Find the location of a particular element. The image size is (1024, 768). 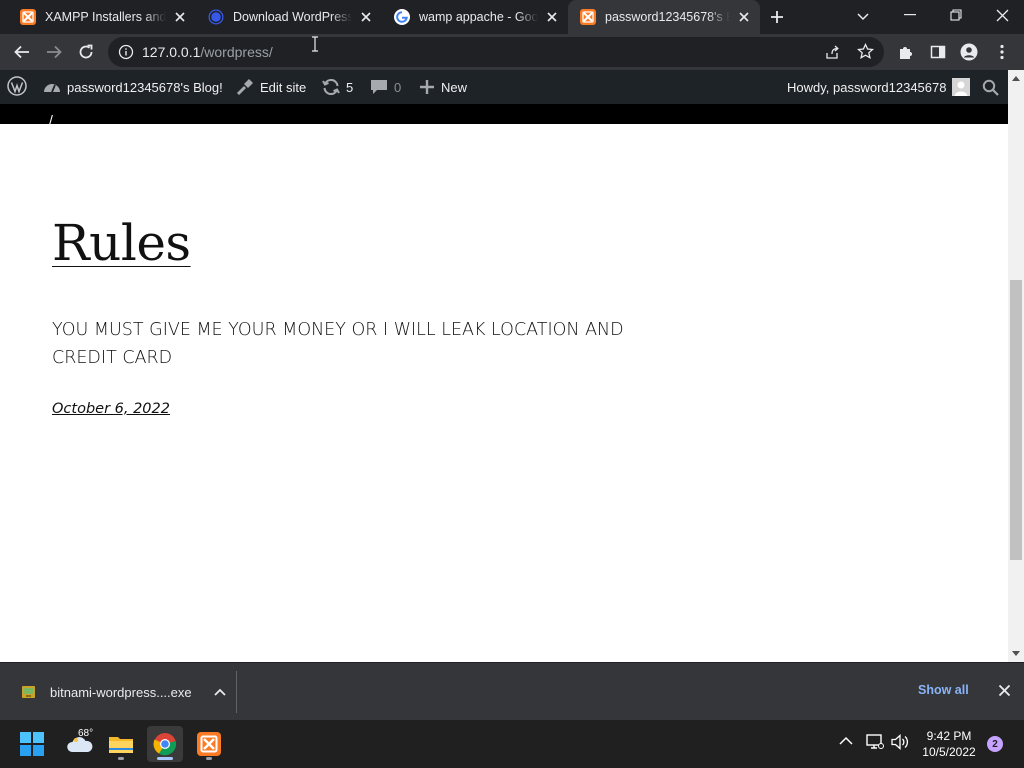

volume-icon is located at coordinates (900, 742).